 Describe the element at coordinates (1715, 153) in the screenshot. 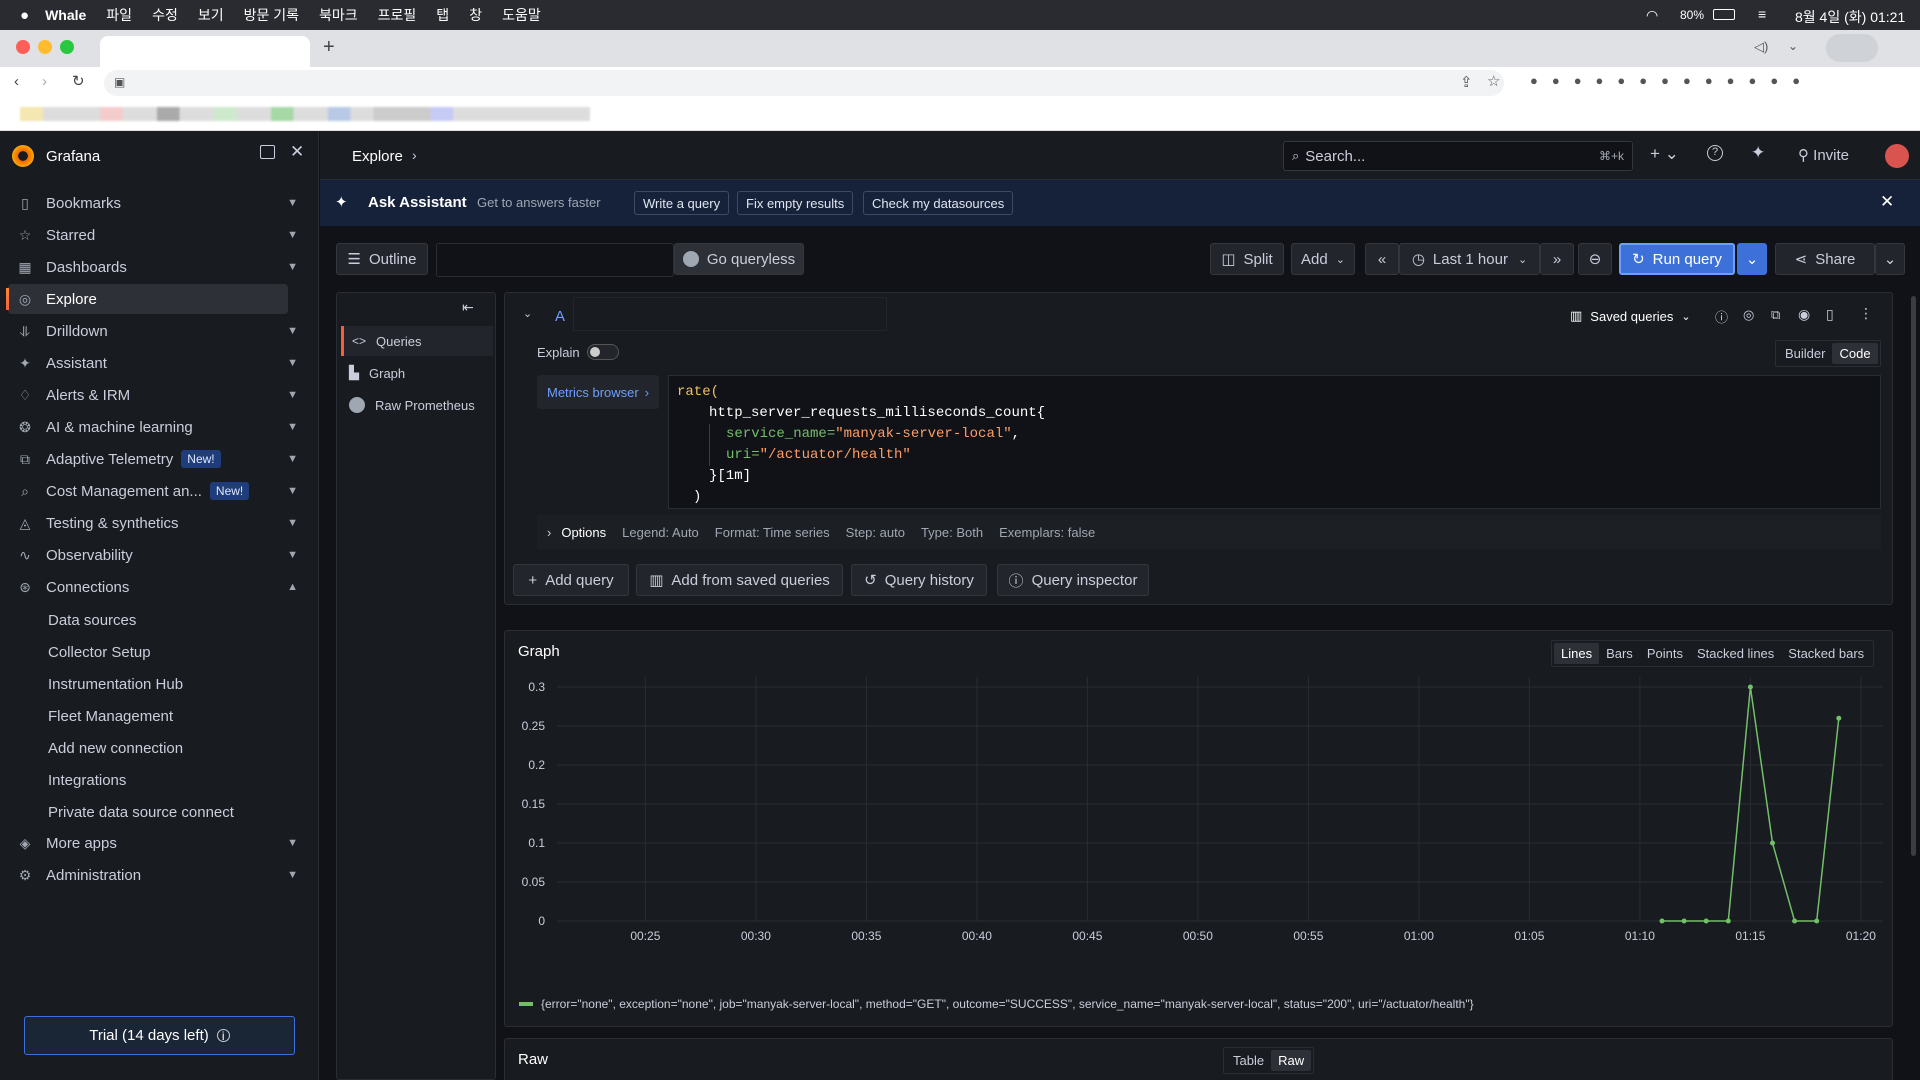

I see `help-icon: ?` at that location.